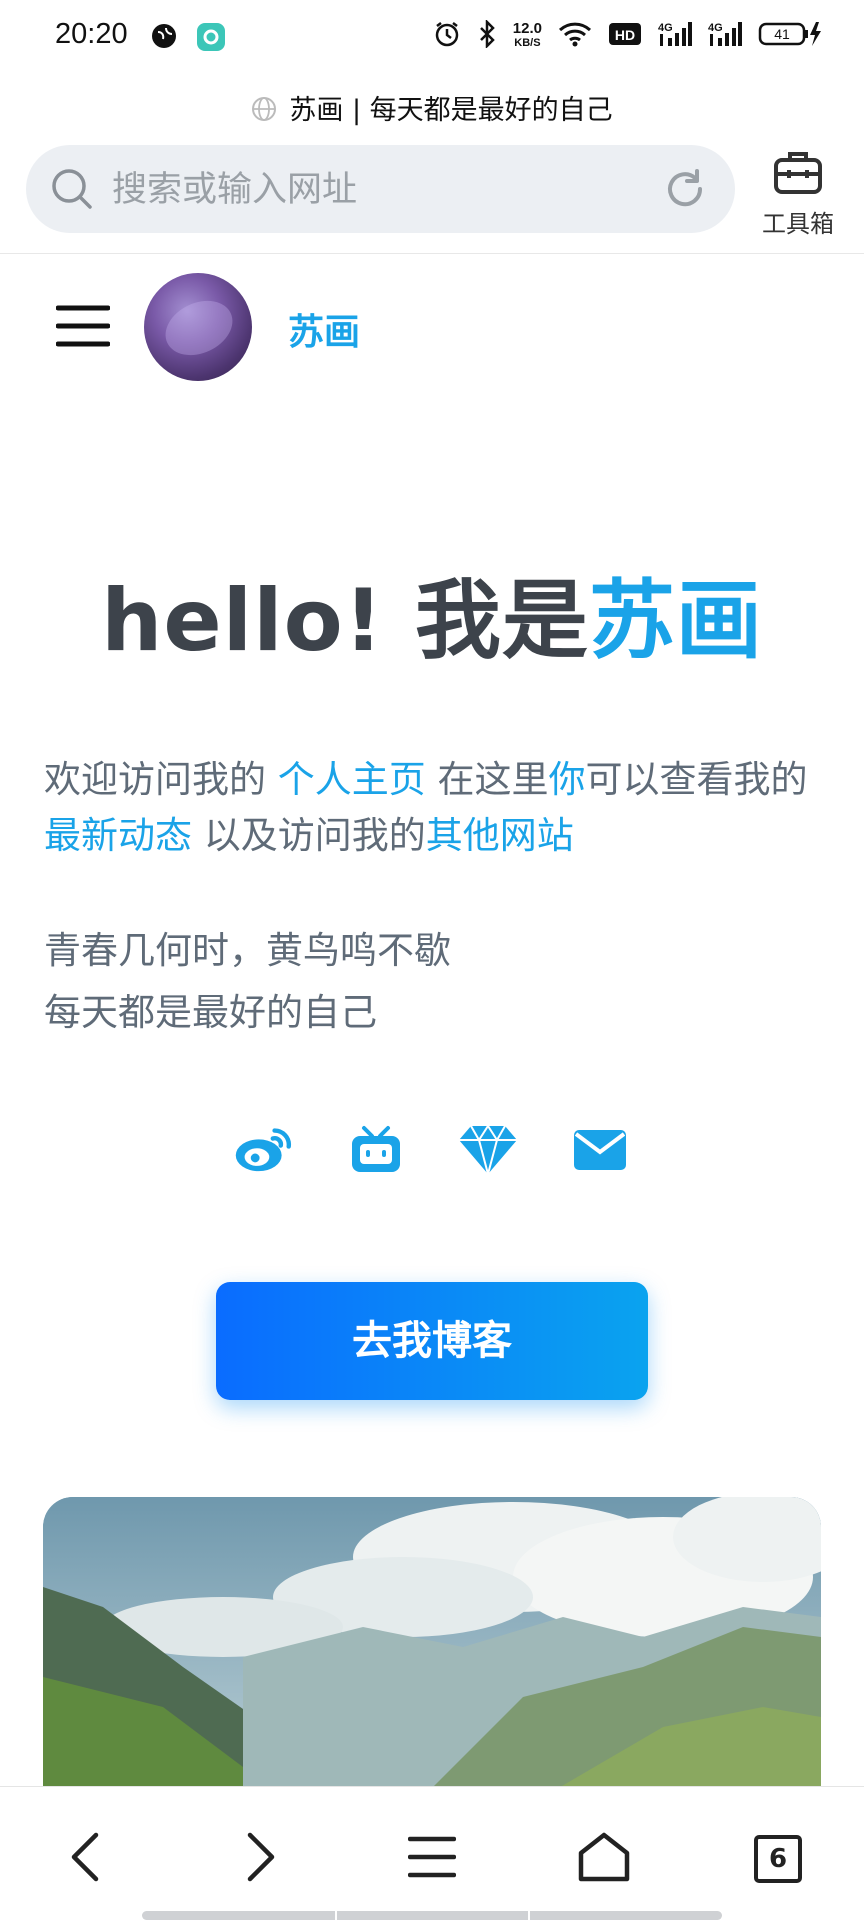 This screenshot has width=864, height=1921. What do you see at coordinates (675, 36) in the screenshot?
I see `signal-icon-1: 4G` at bounding box center [675, 36].